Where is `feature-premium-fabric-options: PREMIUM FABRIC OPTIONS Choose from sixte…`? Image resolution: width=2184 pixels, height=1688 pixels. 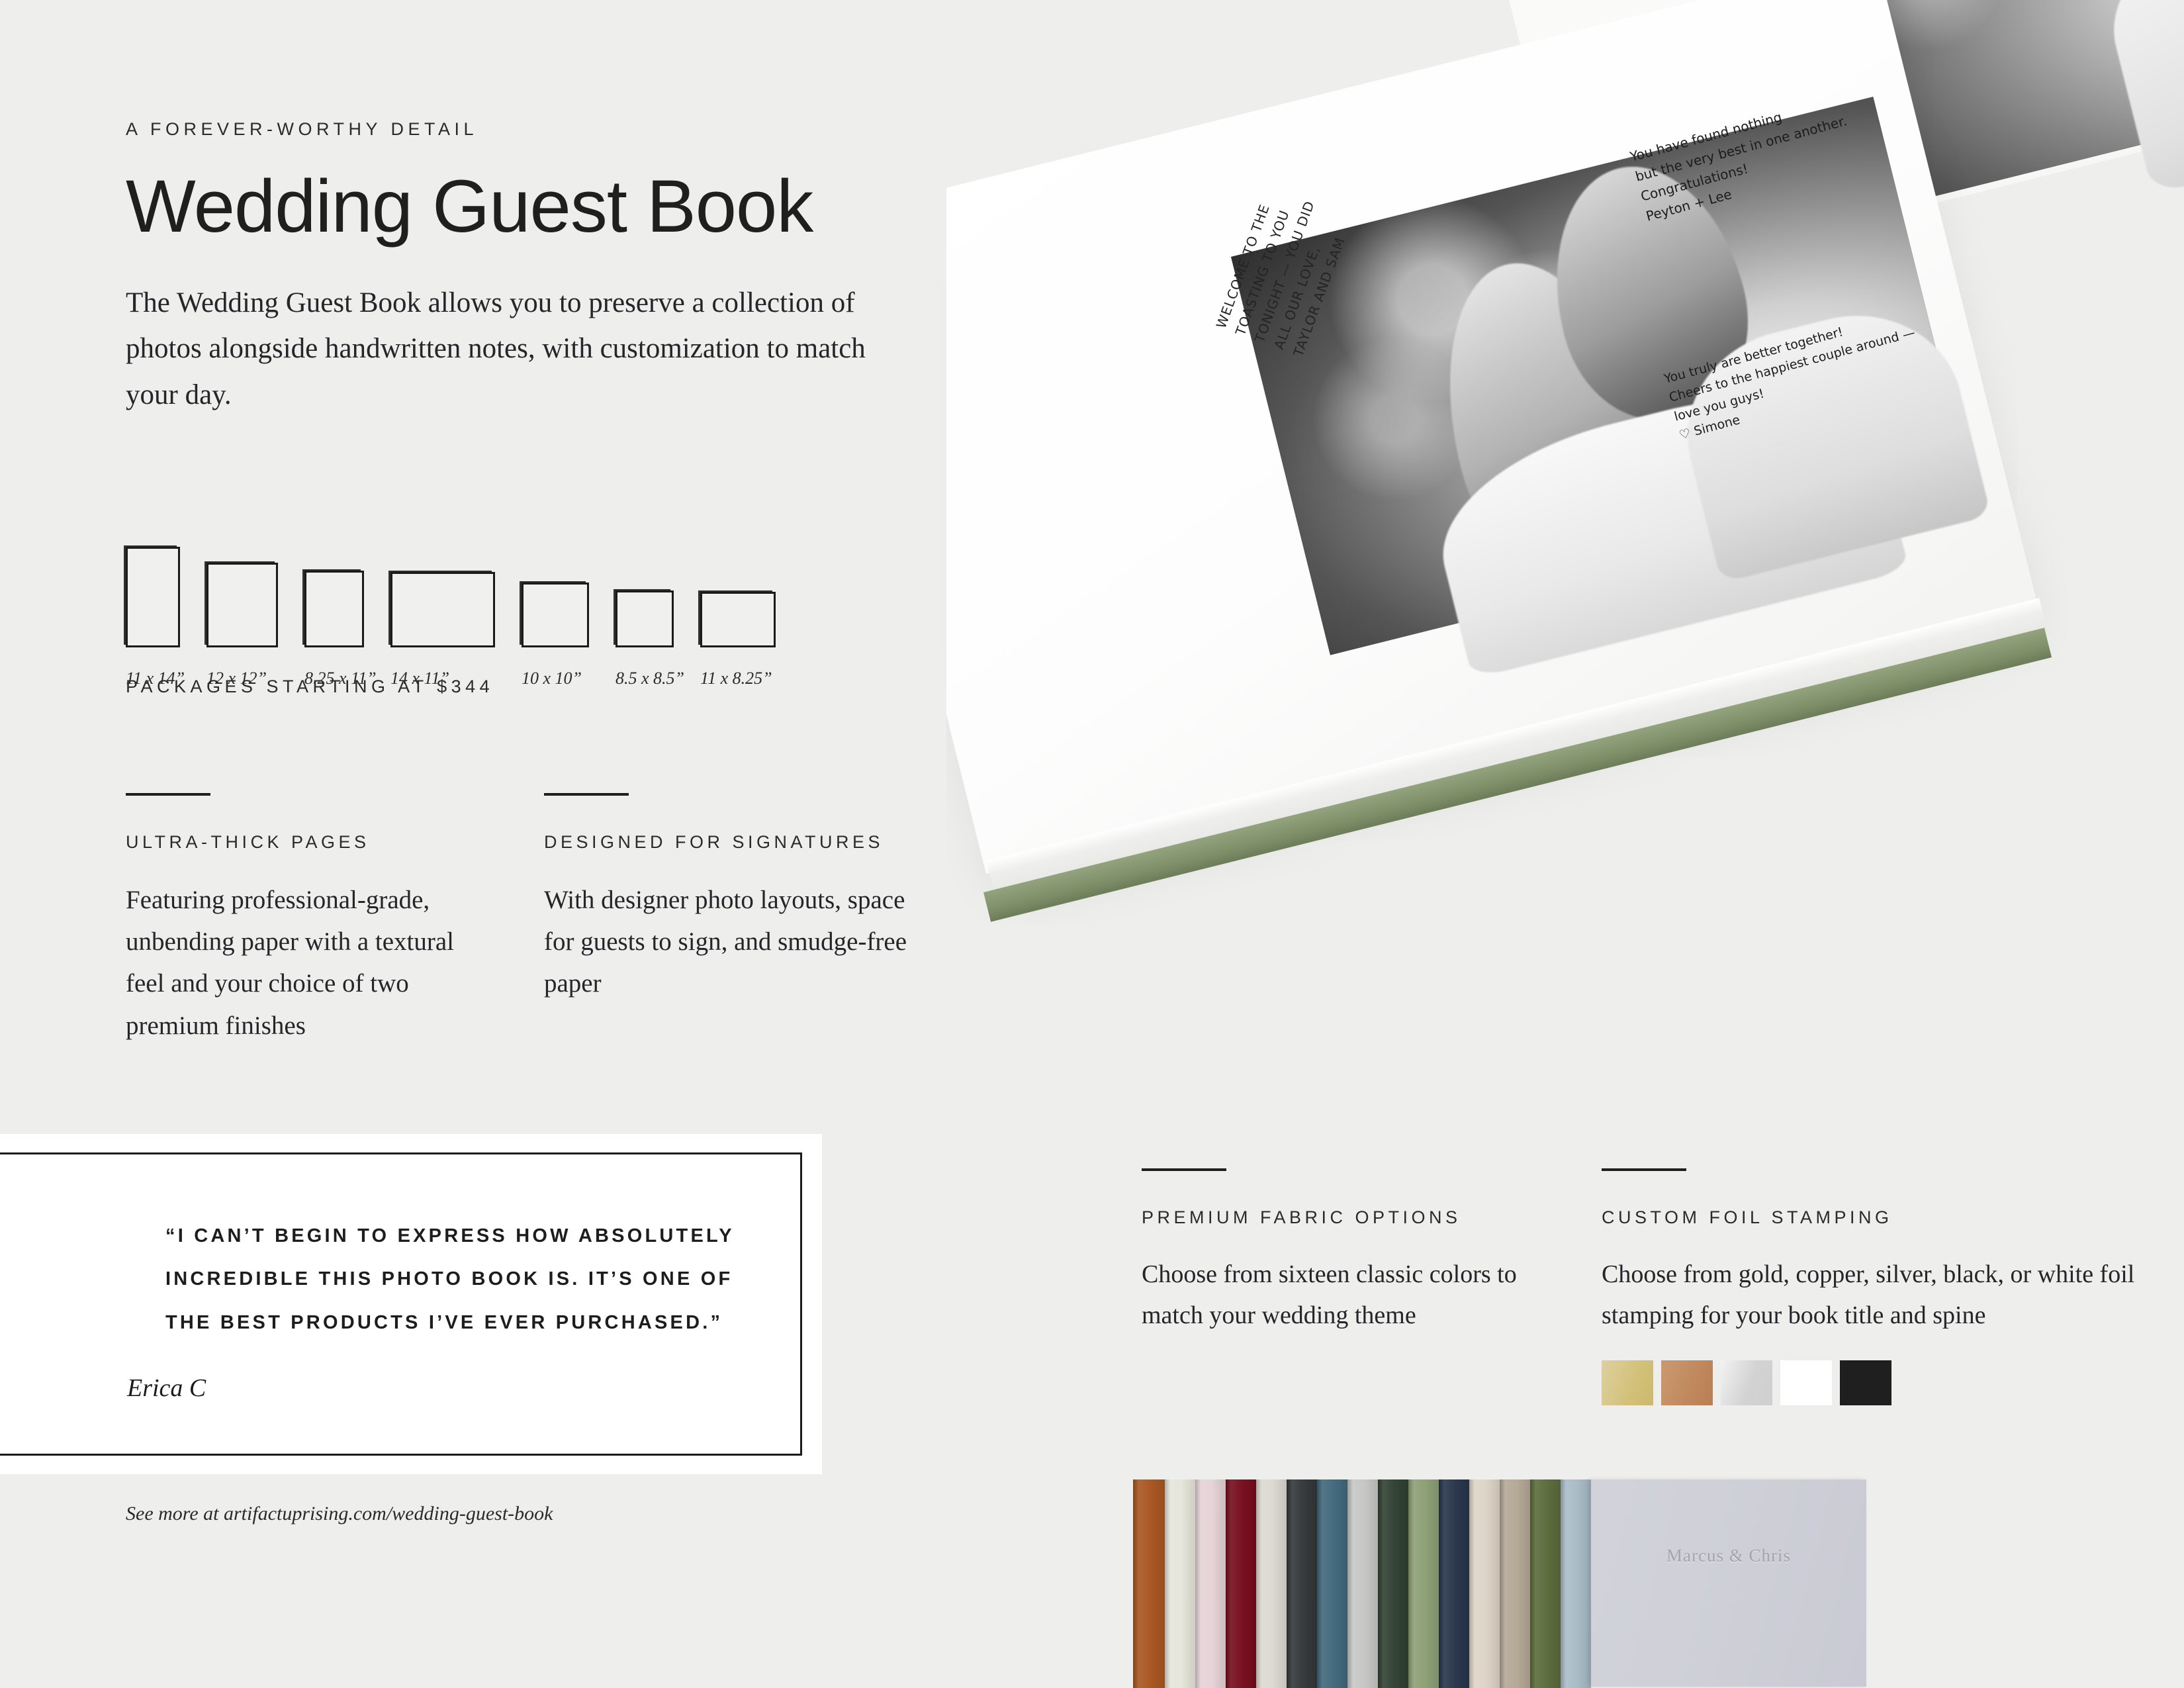
feature-premium-fabric-options: PREMIUM FABRIC OPTIONS Choose from sixte… is located at coordinates (1347, 1252).